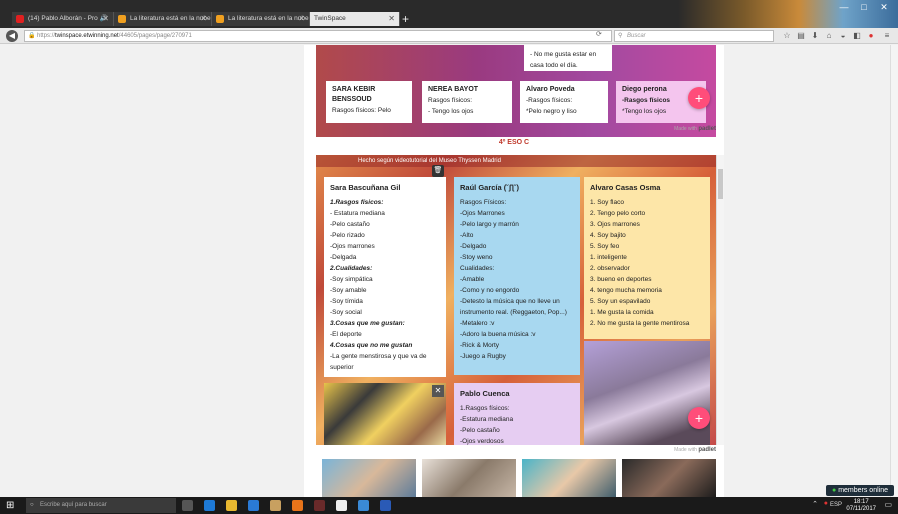 This screenshot has width=898, height=514. What do you see at coordinates (10, 505) in the screenshot?
I see `windows-start-icon: ⊞` at bounding box center [10, 505].